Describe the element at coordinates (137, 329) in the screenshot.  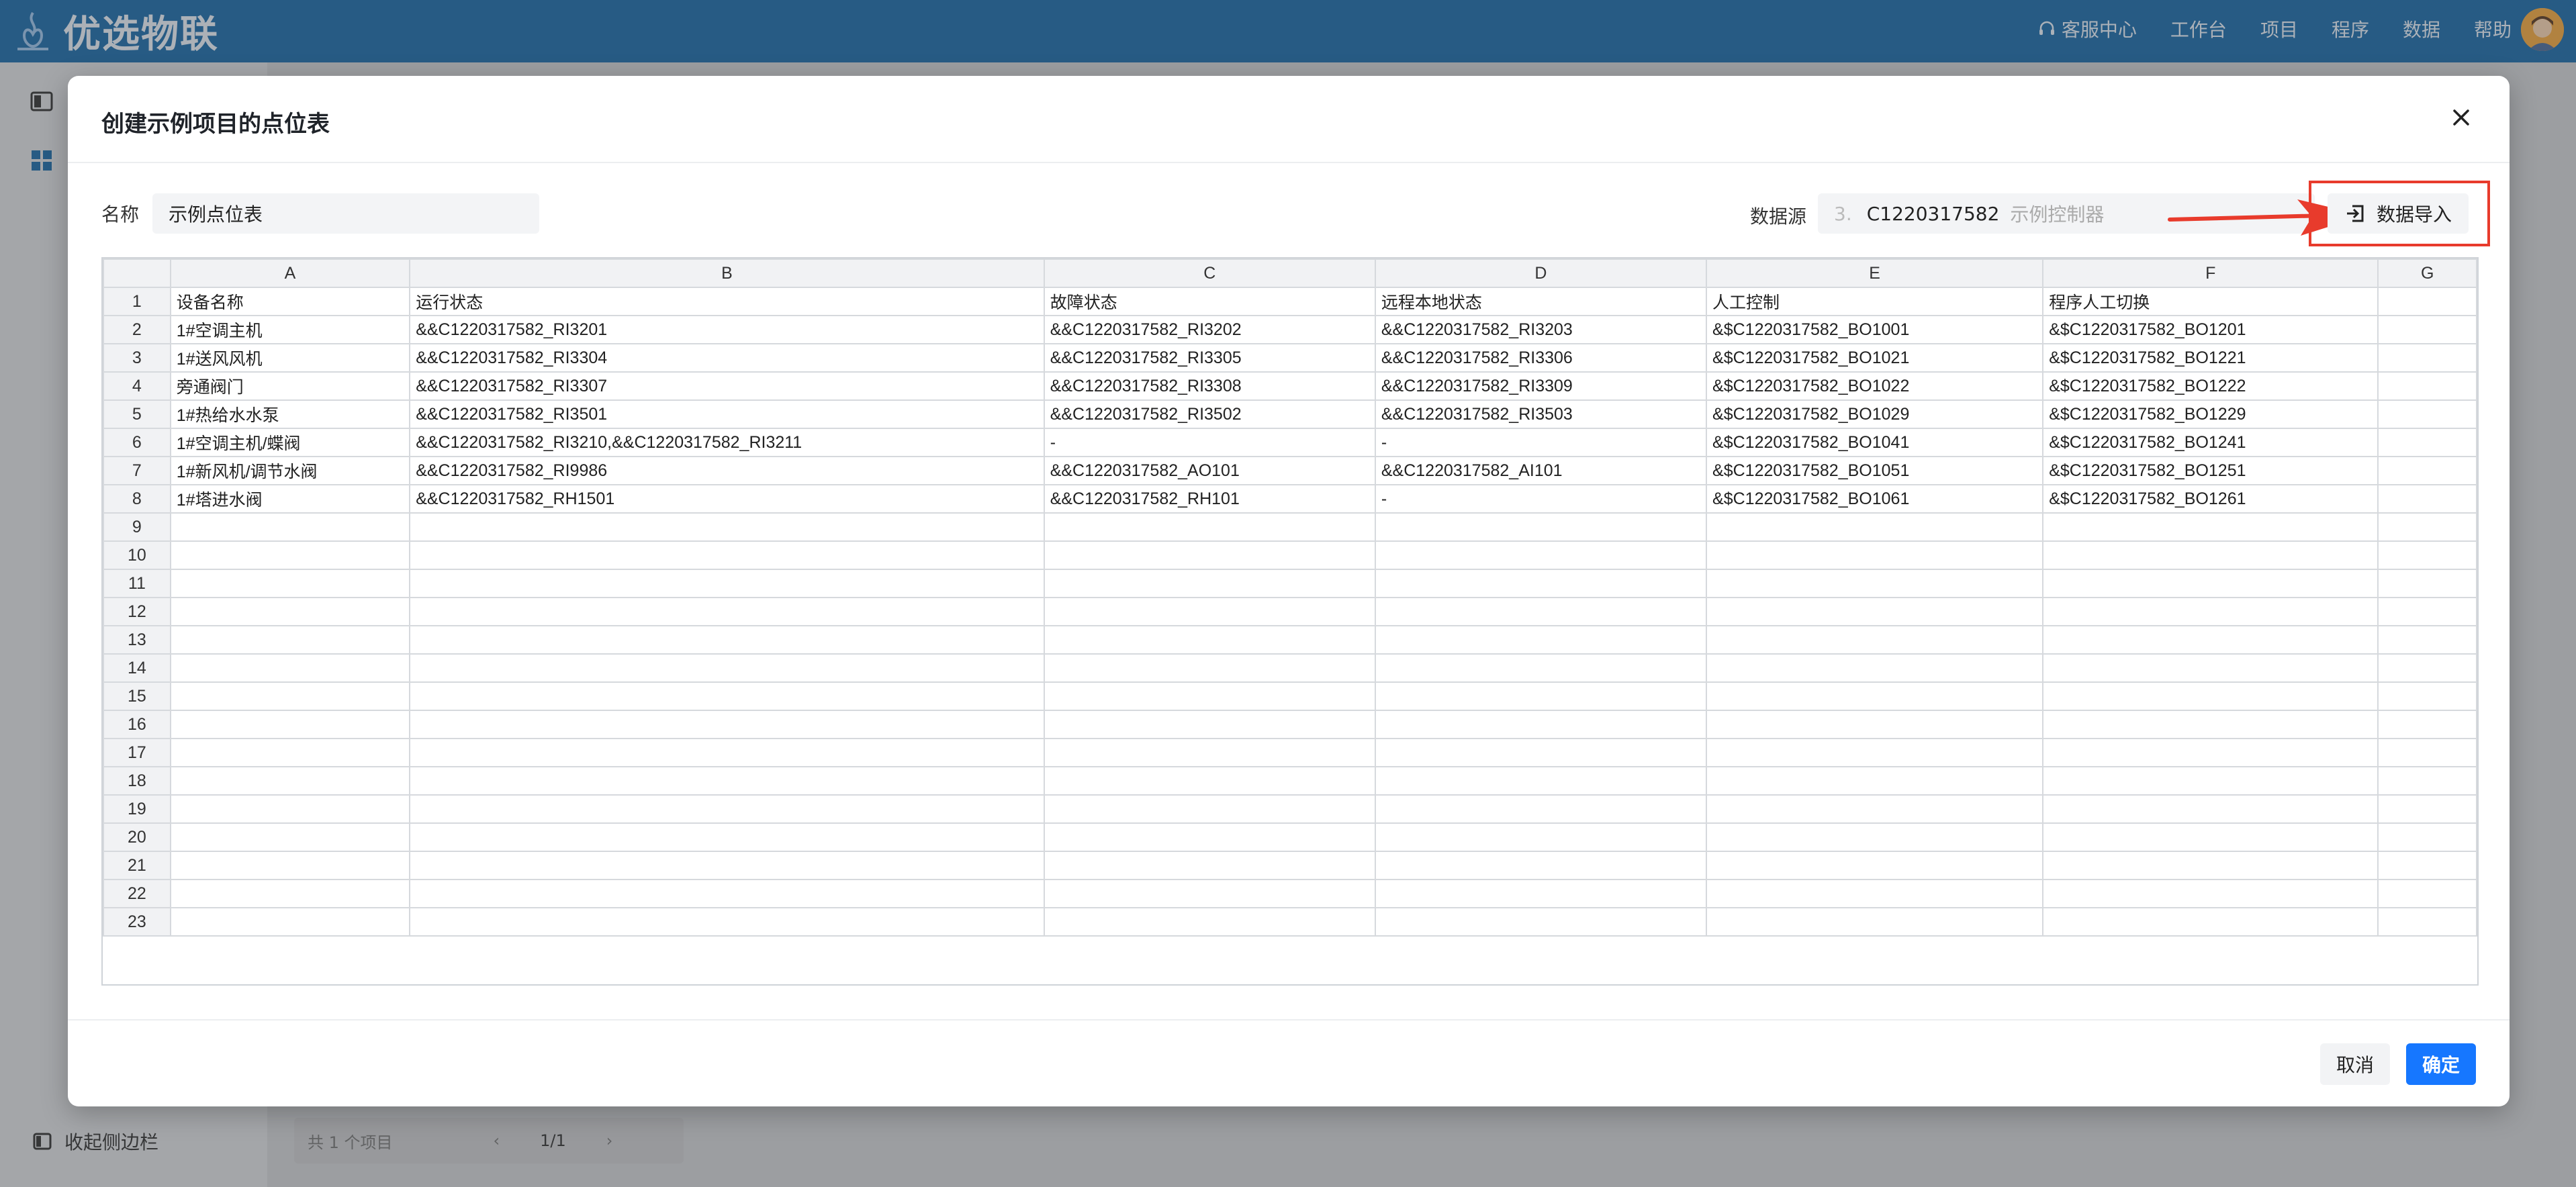
I see `row-header: 2` at that location.